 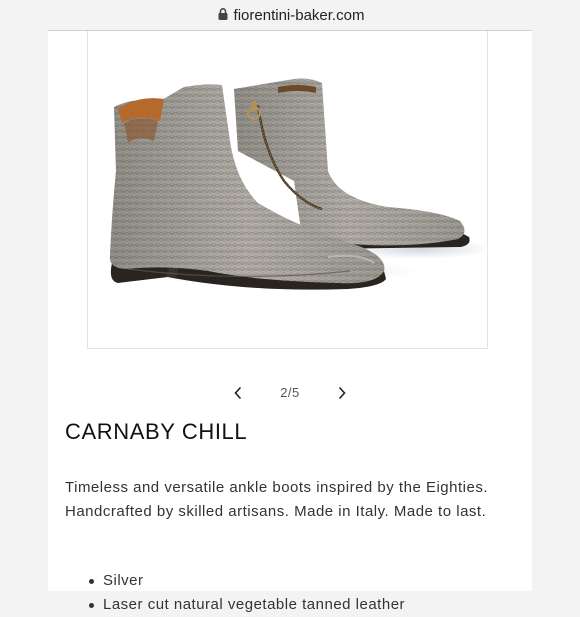 I want to click on next-image-button, so click(x=342, y=393).